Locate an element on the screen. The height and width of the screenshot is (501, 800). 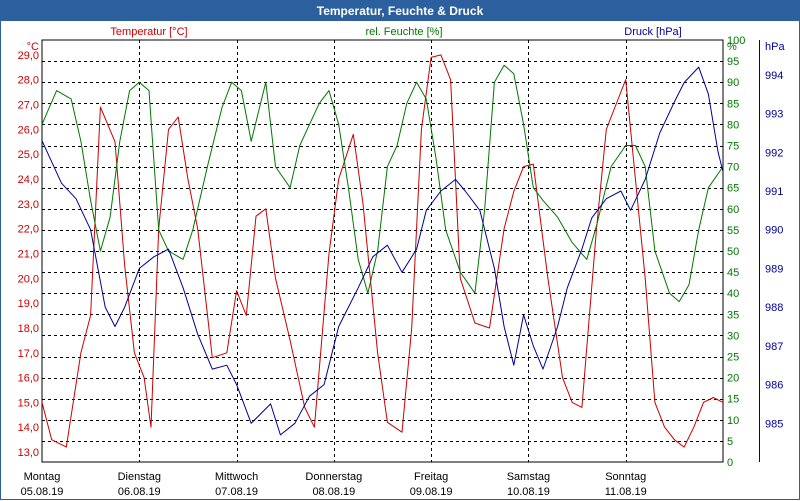
x-tick-date-label: 07.08.19 is located at coordinates (236, 492).